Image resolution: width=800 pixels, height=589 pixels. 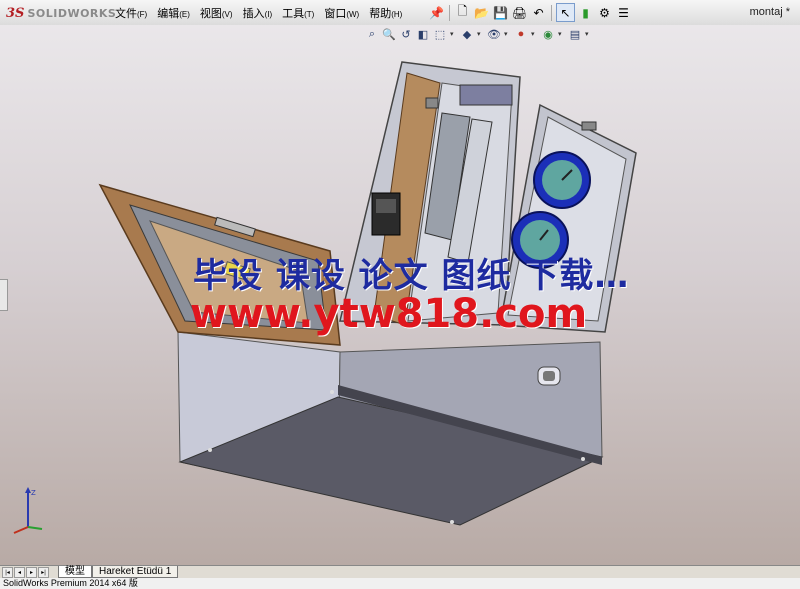 What do you see at coordinates (769, 12) in the screenshot?
I see `document-name: montaj *` at bounding box center [769, 12].